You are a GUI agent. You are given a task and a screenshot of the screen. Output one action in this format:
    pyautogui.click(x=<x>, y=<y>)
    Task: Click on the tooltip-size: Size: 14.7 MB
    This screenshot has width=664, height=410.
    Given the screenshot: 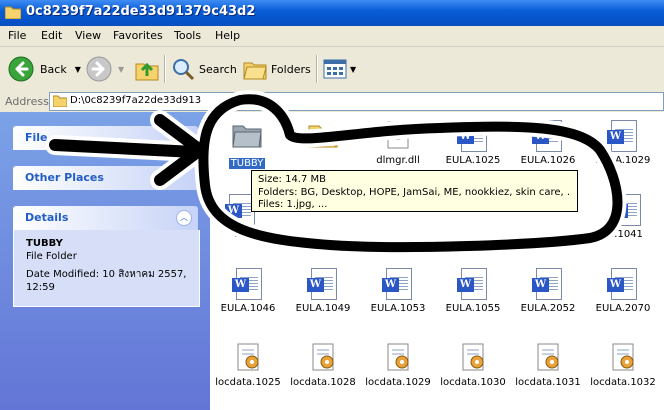 What is the action you would take?
    pyautogui.click(x=292, y=179)
    